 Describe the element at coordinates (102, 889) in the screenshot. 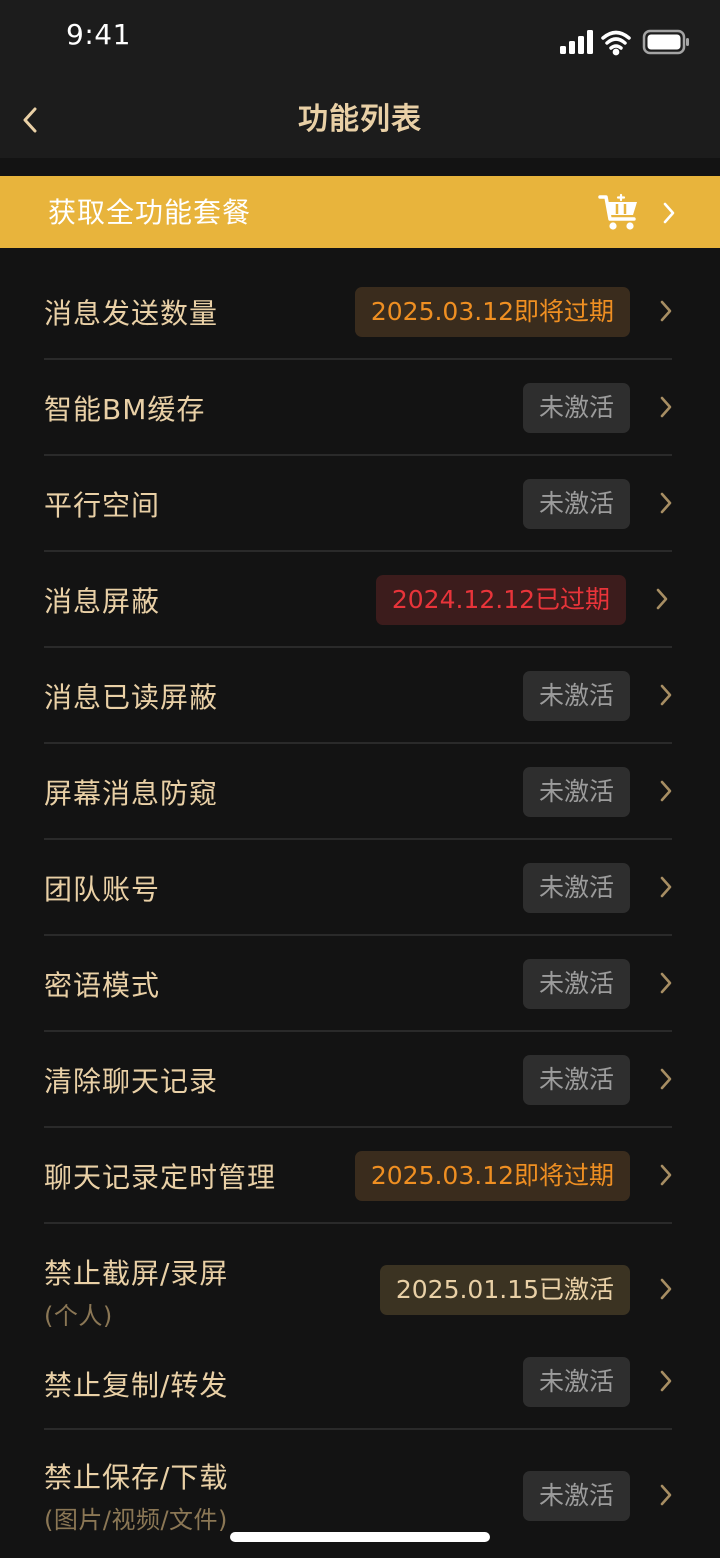

I see `feature-label: 团队账号` at that location.